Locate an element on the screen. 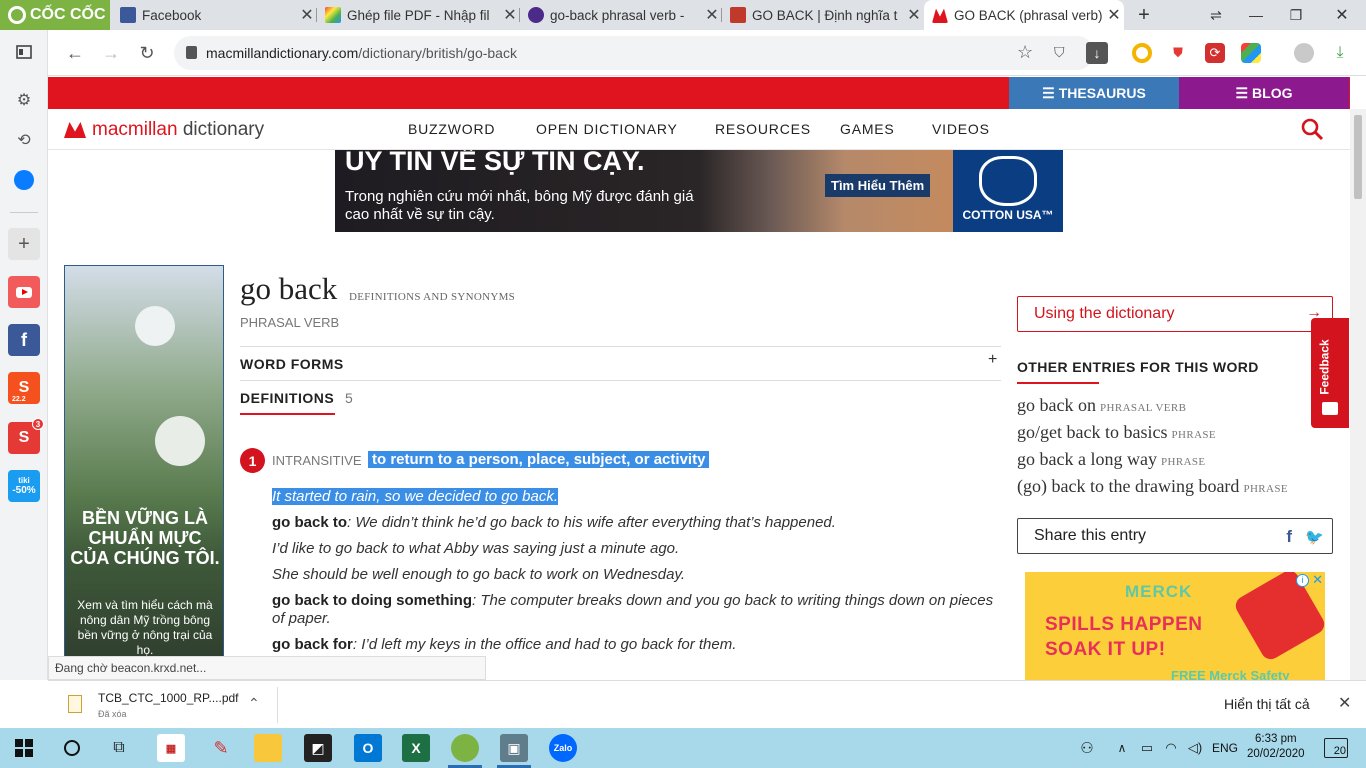  shopee-icon: S 22.2 is located at coordinates (24, 388).